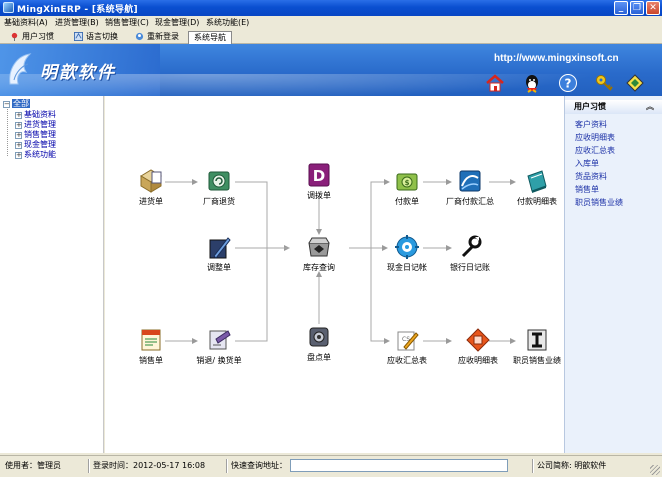 This screenshot has width=662, height=477. What do you see at coordinates (127, 22) in the screenshot?
I see `menu-sales: 销售管理(C)` at bounding box center [127, 22].